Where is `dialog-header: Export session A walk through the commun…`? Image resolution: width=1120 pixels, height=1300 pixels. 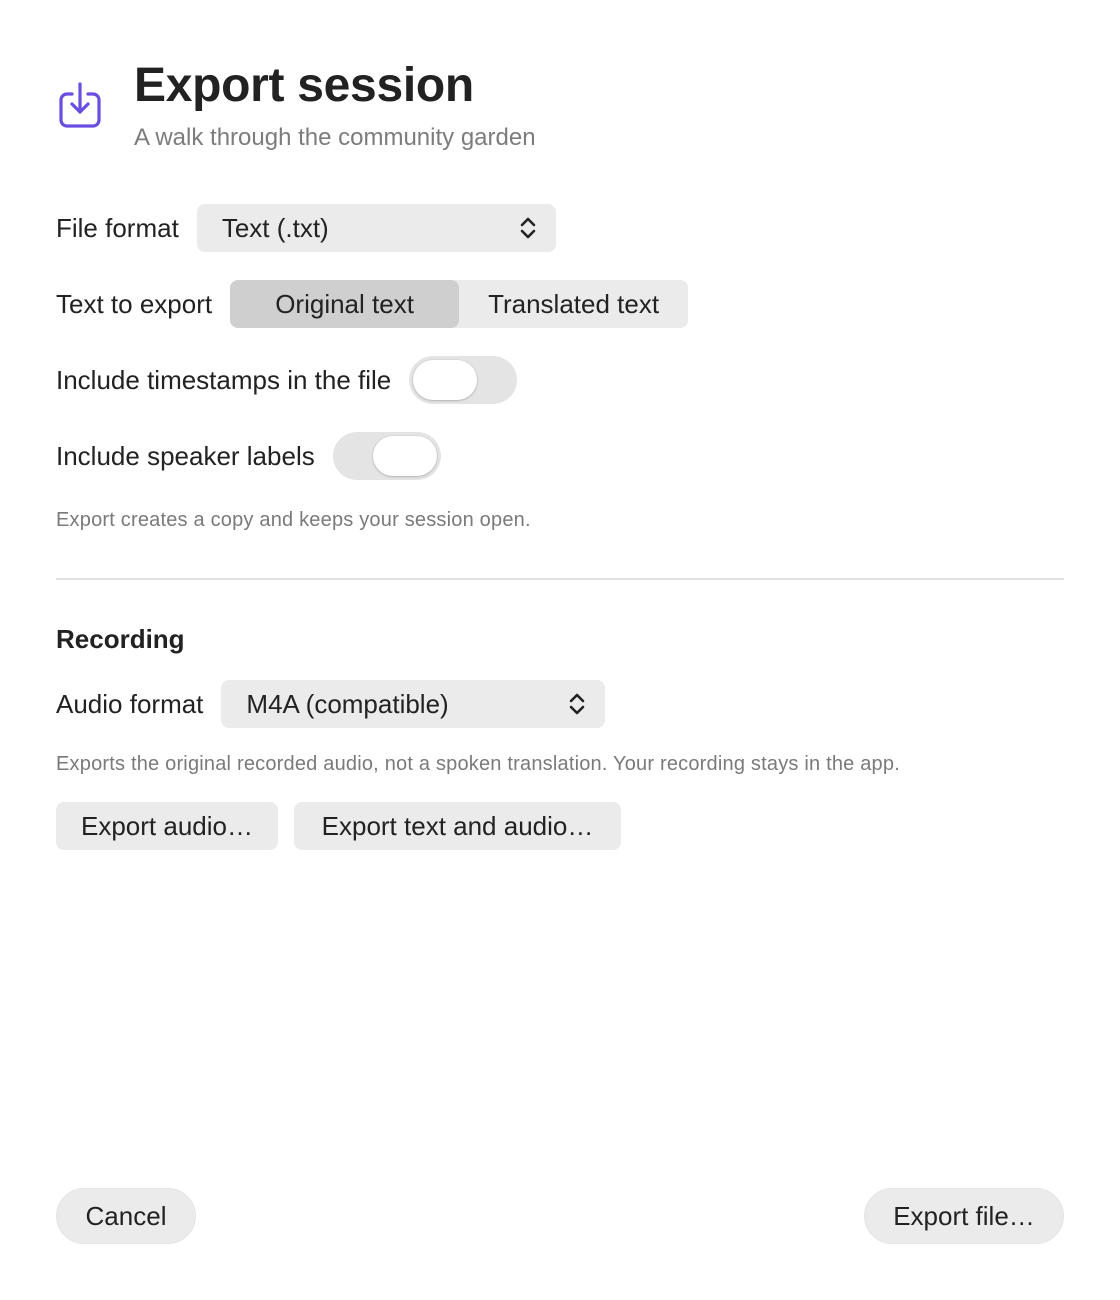
dialog-header: Export session A walk through the commun… is located at coordinates (296, 105).